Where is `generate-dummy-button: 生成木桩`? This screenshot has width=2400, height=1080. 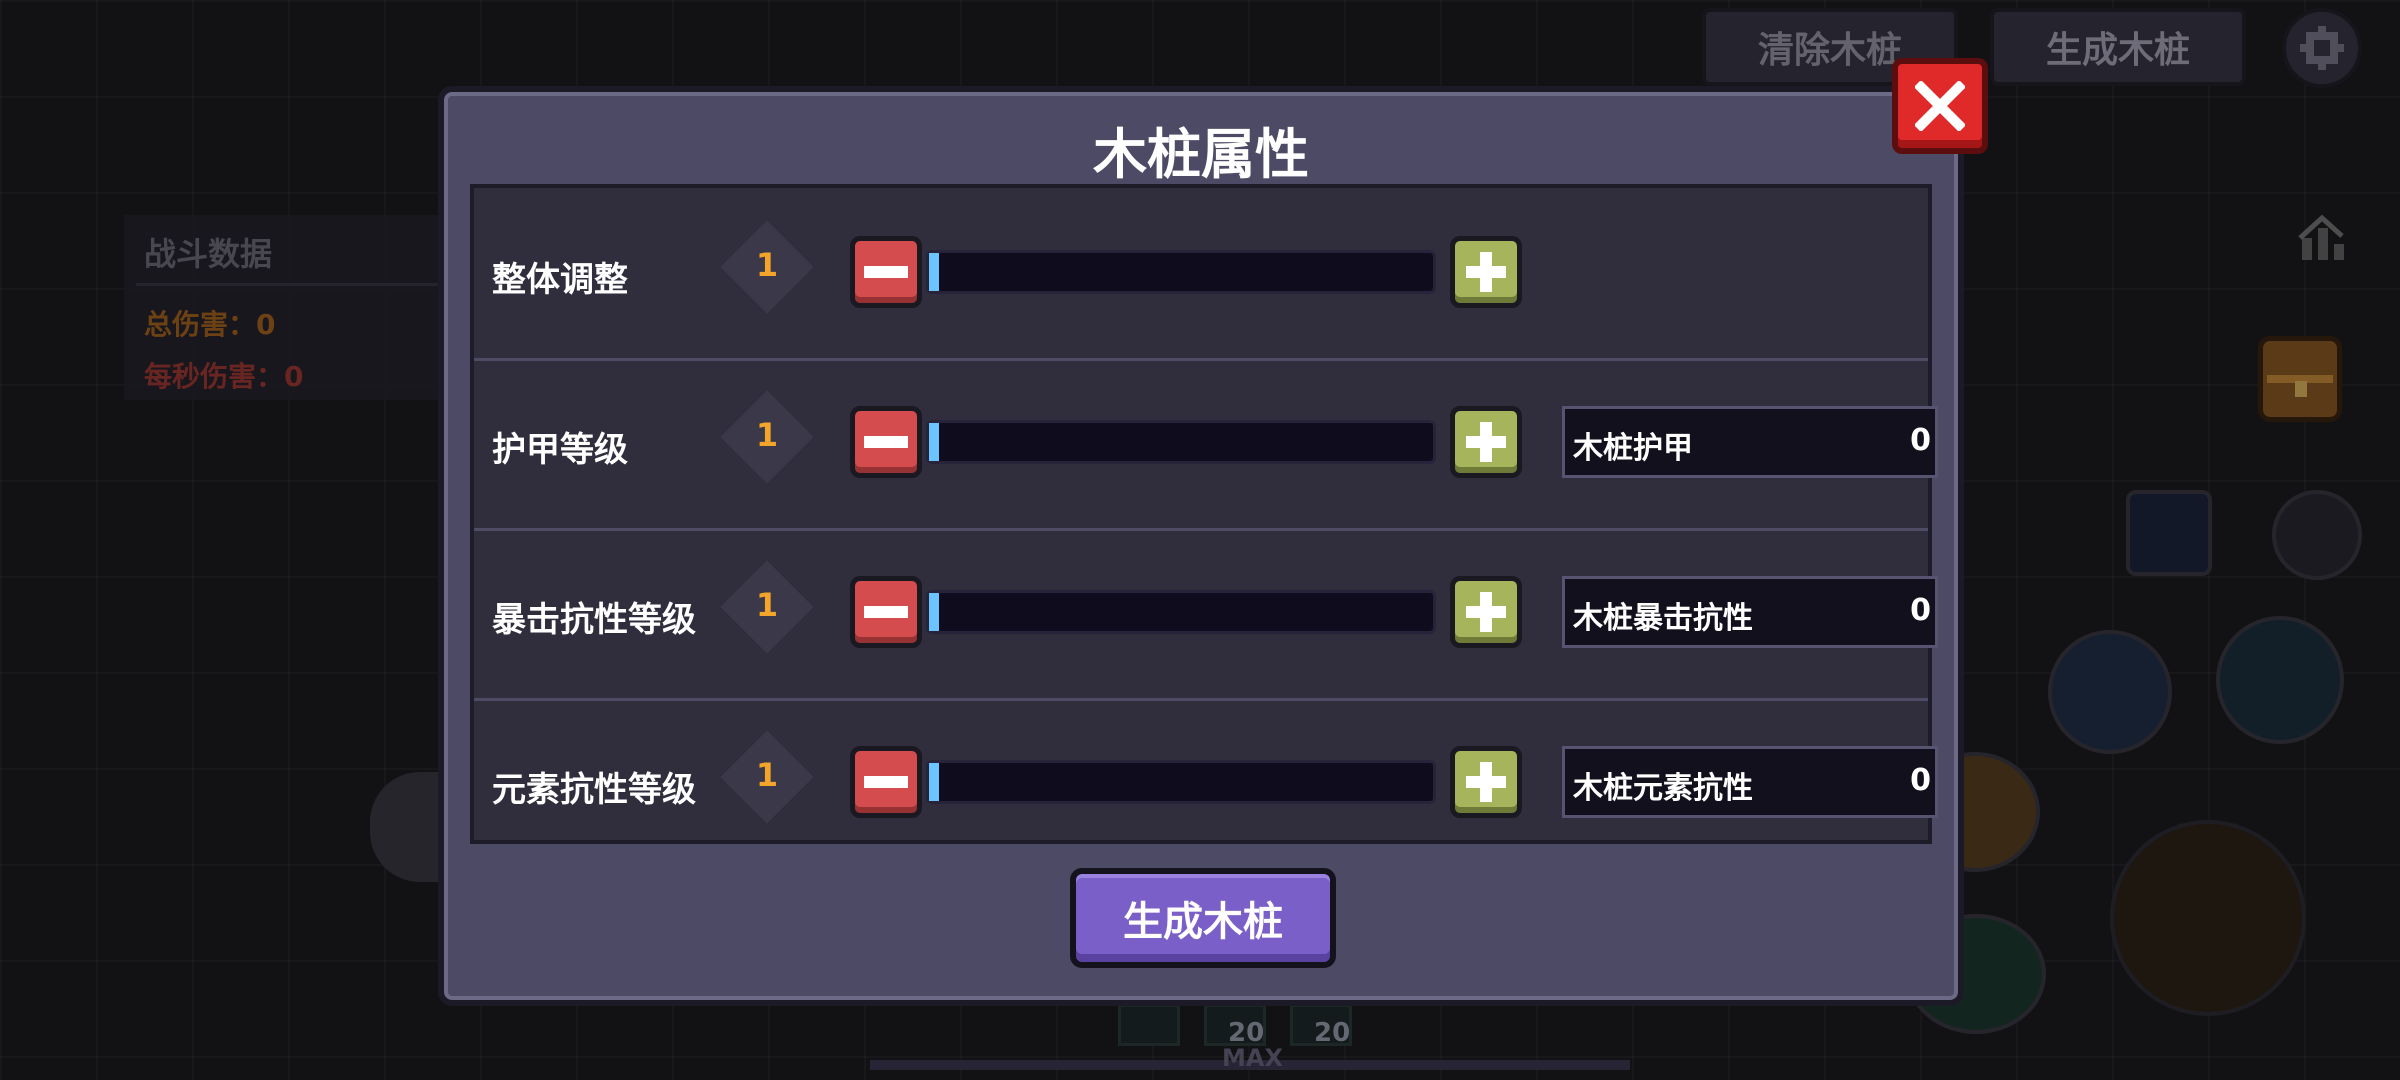 generate-dummy-button: 生成木桩 is located at coordinates (1203, 918).